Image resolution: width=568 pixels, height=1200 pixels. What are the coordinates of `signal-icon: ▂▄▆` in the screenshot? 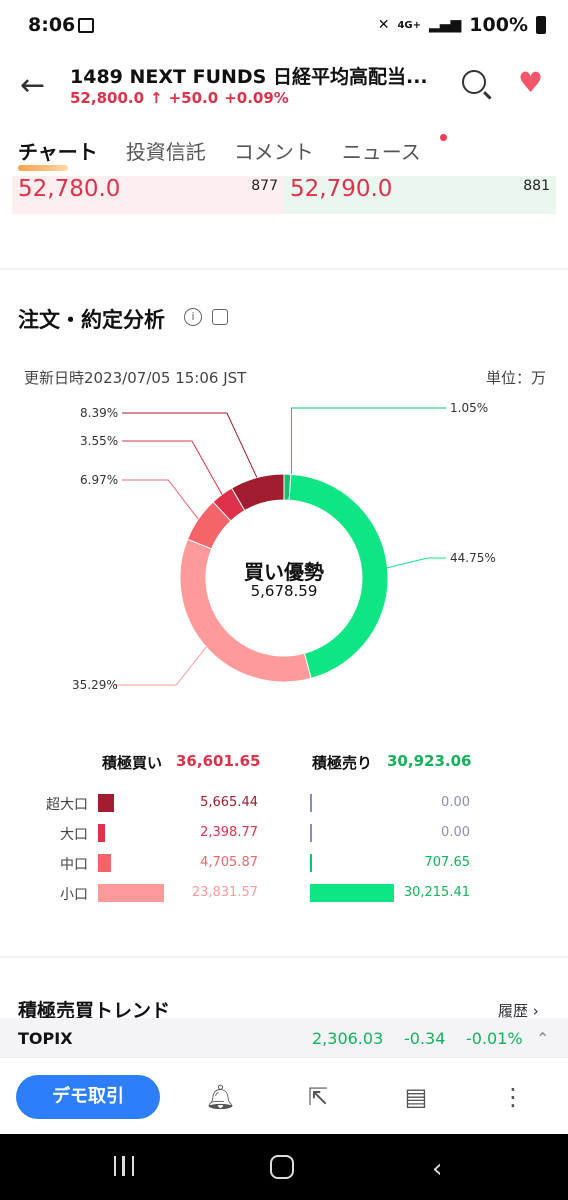 It's located at (445, 25).